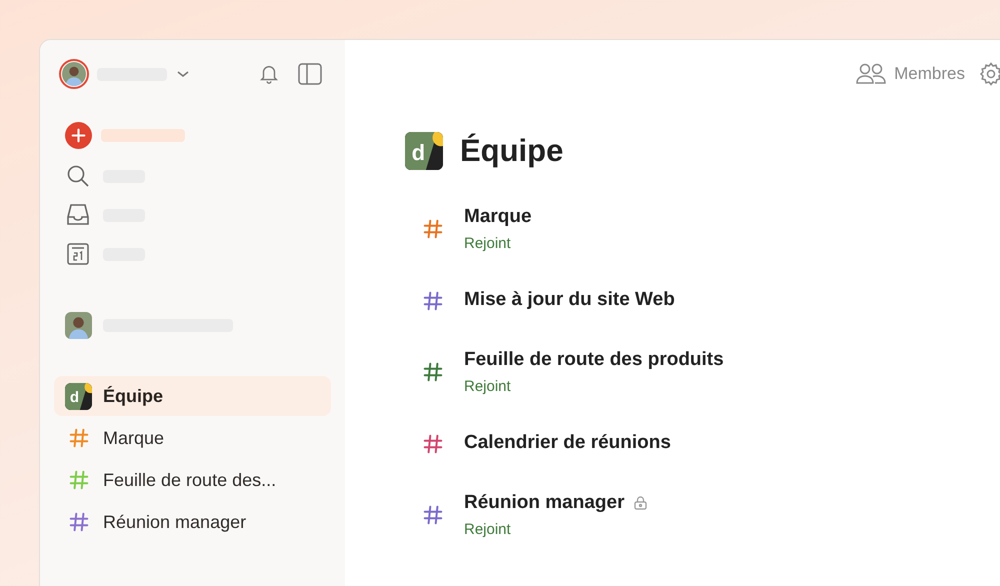 The width and height of the screenshot is (1000, 586). What do you see at coordinates (594, 360) in the screenshot?
I see `channel-name: Feuille de route des produits` at bounding box center [594, 360].